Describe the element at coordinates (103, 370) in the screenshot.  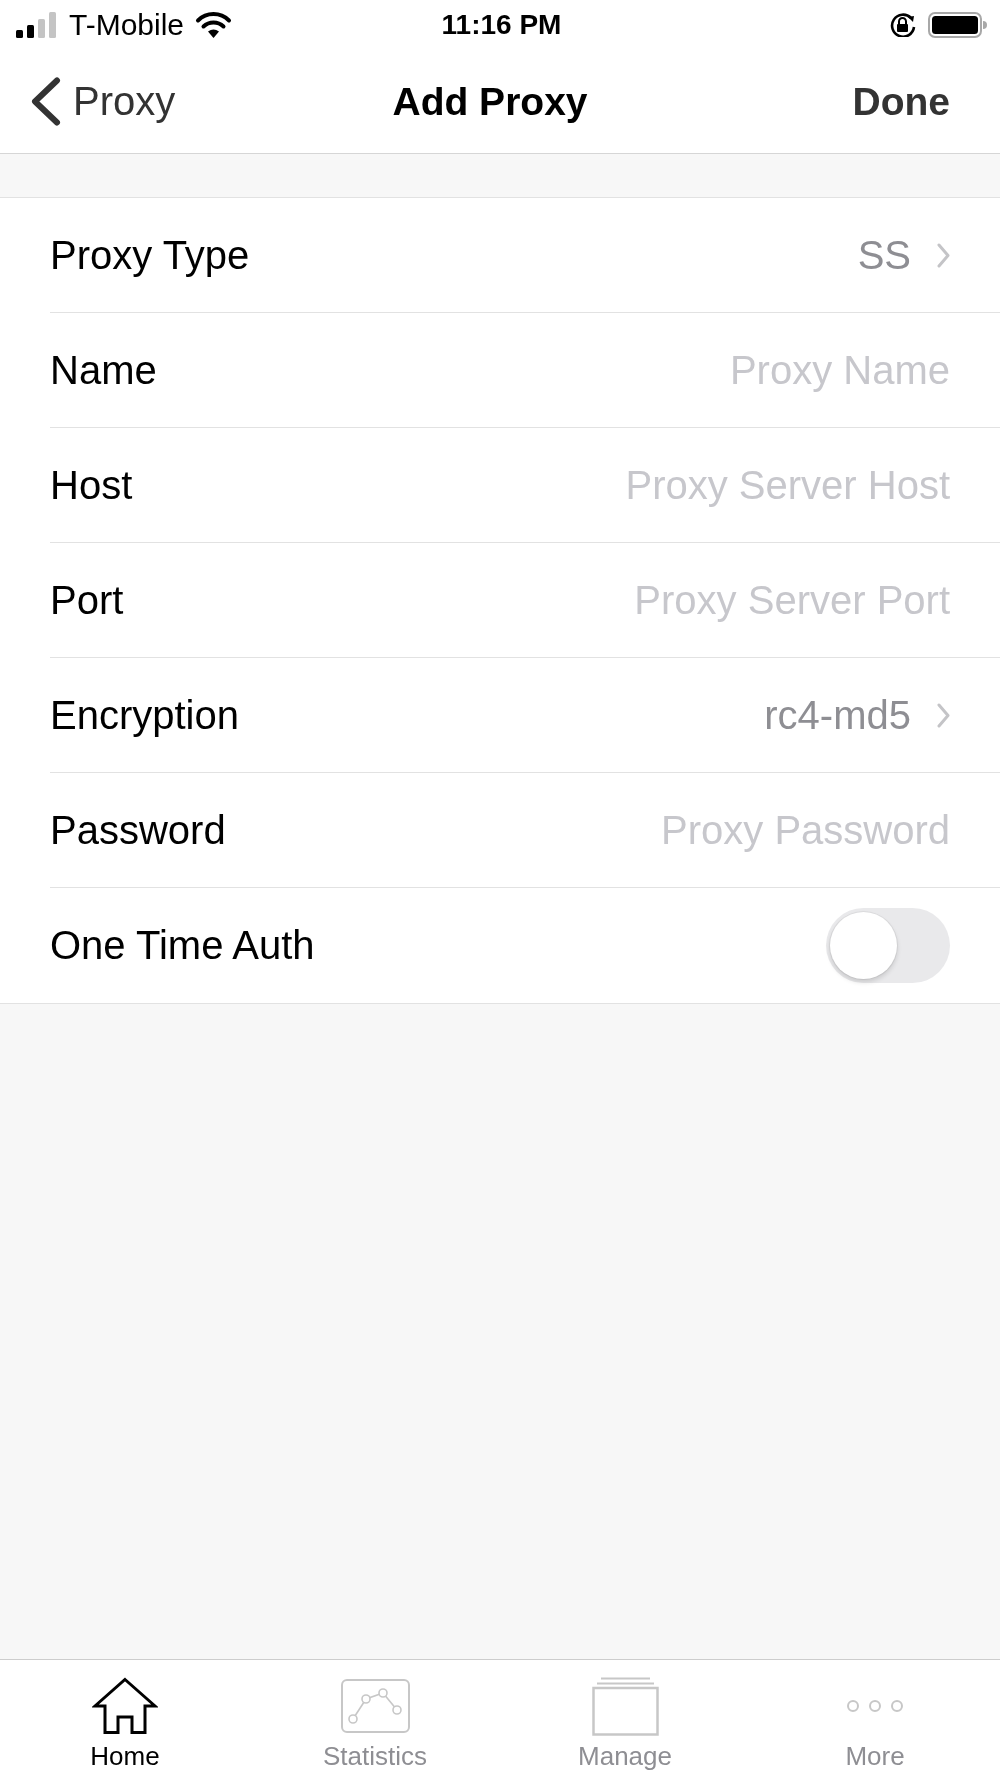
I see `field-label: Name` at that location.